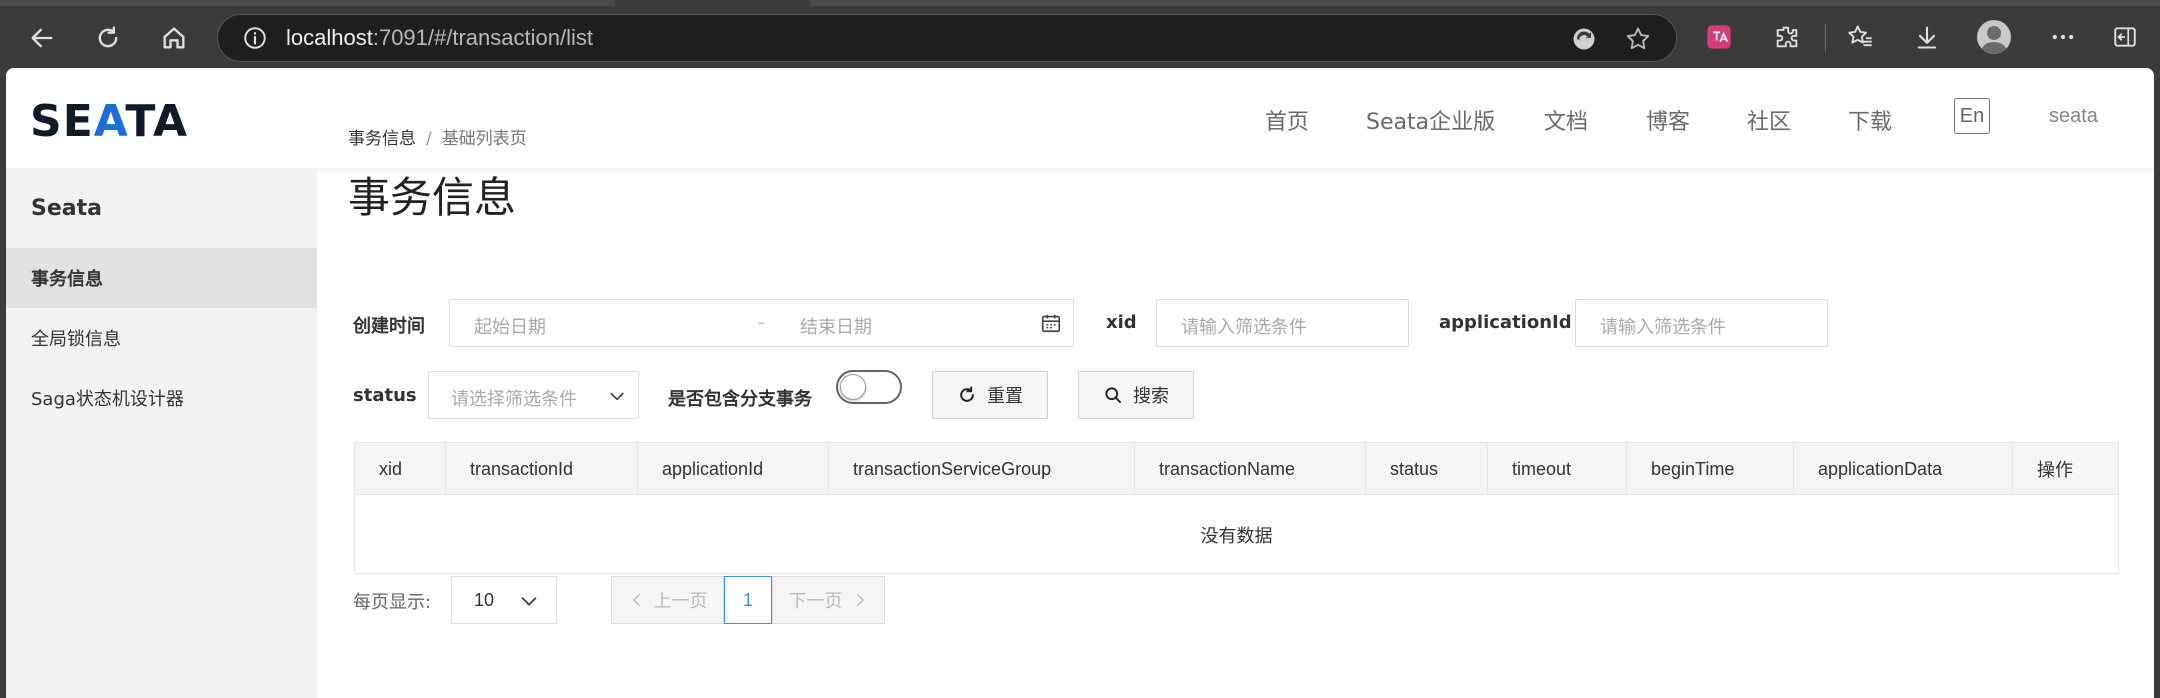 This screenshot has height=698, width=2160. Describe the element at coordinates (484, 600) in the screenshot. I see `page-size-value: 10` at that location.